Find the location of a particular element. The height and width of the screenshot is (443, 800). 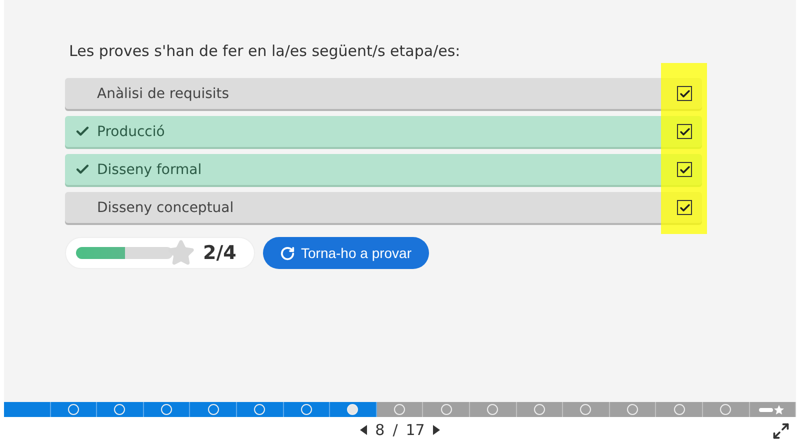

page-current: 8 is located at coordinates (380, 430).